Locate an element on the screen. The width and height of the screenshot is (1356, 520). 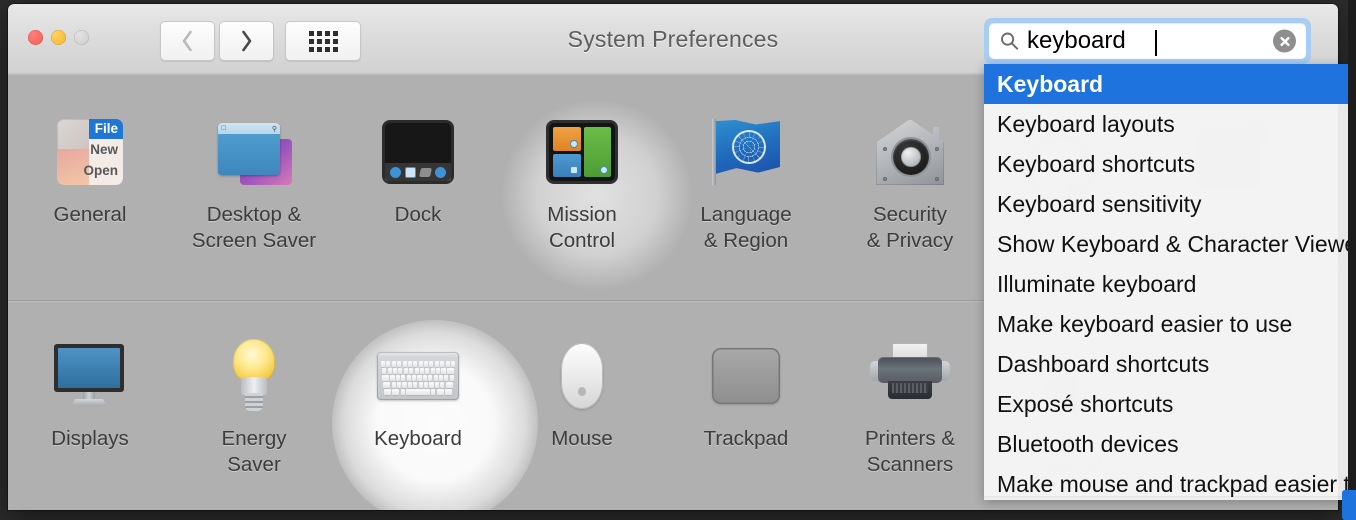
pref-label: Energy Saver is located at coordinates (254, 451).